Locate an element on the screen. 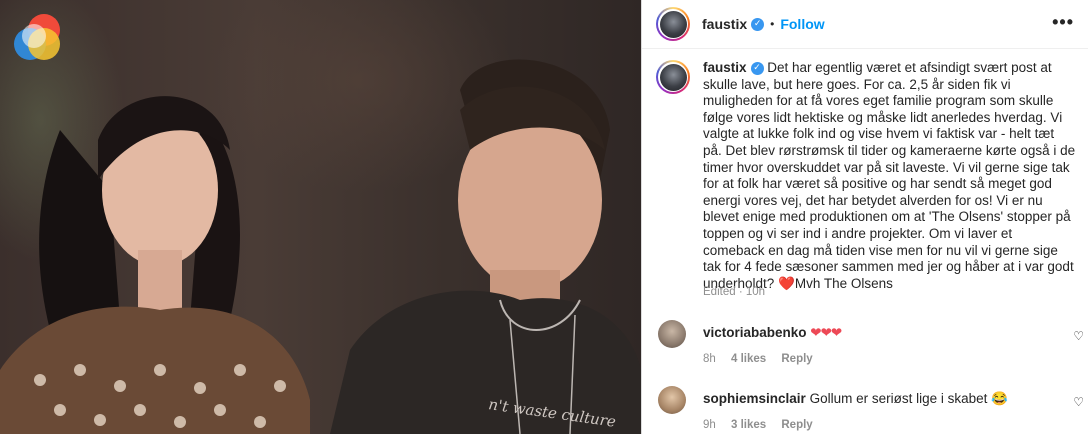  post-header: faustix ✓ • Follow is located at coordinates (865, 24).